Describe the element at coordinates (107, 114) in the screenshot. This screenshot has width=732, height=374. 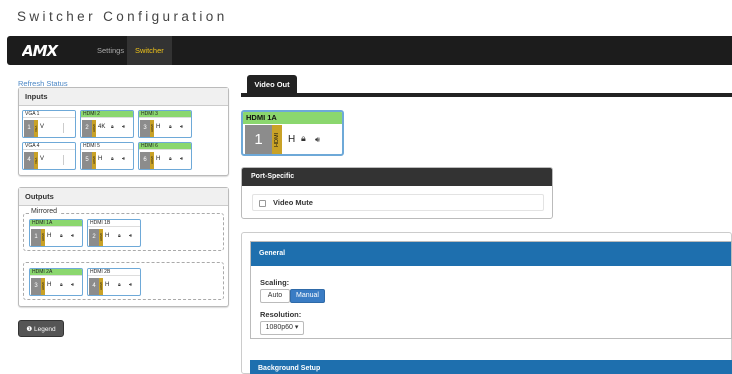
I see `port-label: HDMI 2` at that location.